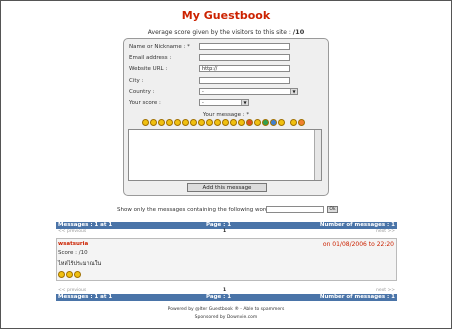 Image resolution: width=452 pixels, height=329 pixels. Describe the element at coordinates (201, 122) in the screenshot. I see `surprised-icon` at that location.